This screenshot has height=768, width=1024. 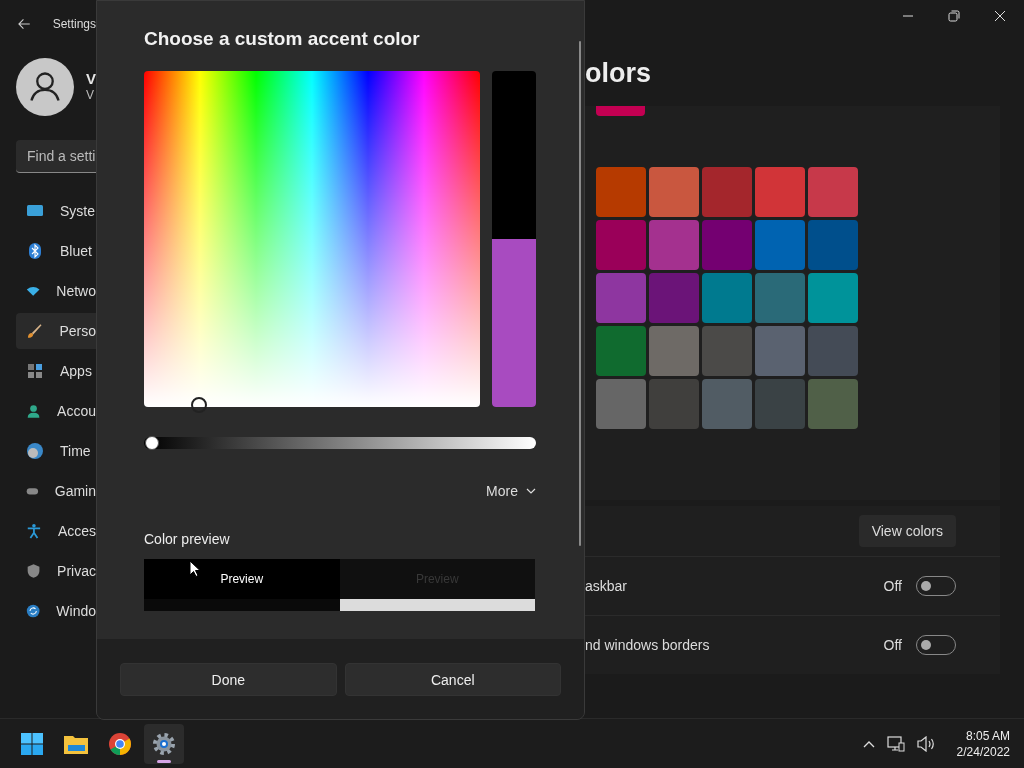 I want to click on clock-time: 8:05 AM, so click(x=987, y=735).